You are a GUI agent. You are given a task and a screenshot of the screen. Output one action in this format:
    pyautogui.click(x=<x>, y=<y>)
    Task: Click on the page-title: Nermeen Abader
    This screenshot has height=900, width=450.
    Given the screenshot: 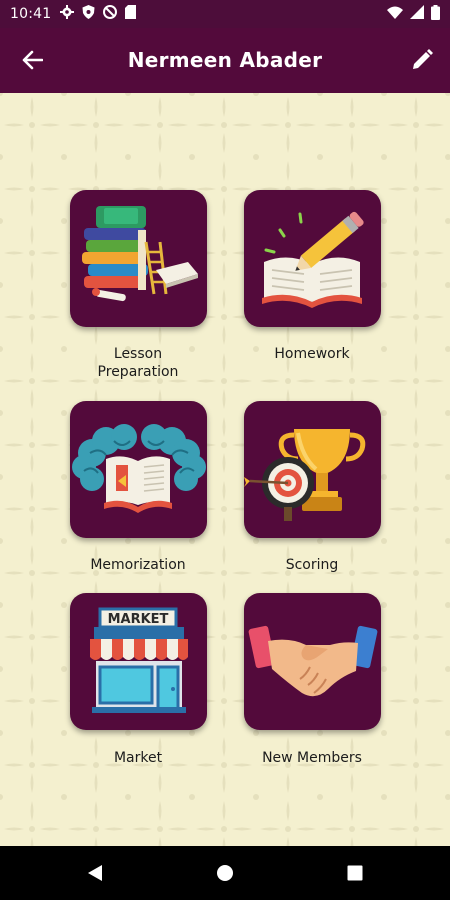 What is the action you would take?
    pyautogui.click(x=225, y=60)
    